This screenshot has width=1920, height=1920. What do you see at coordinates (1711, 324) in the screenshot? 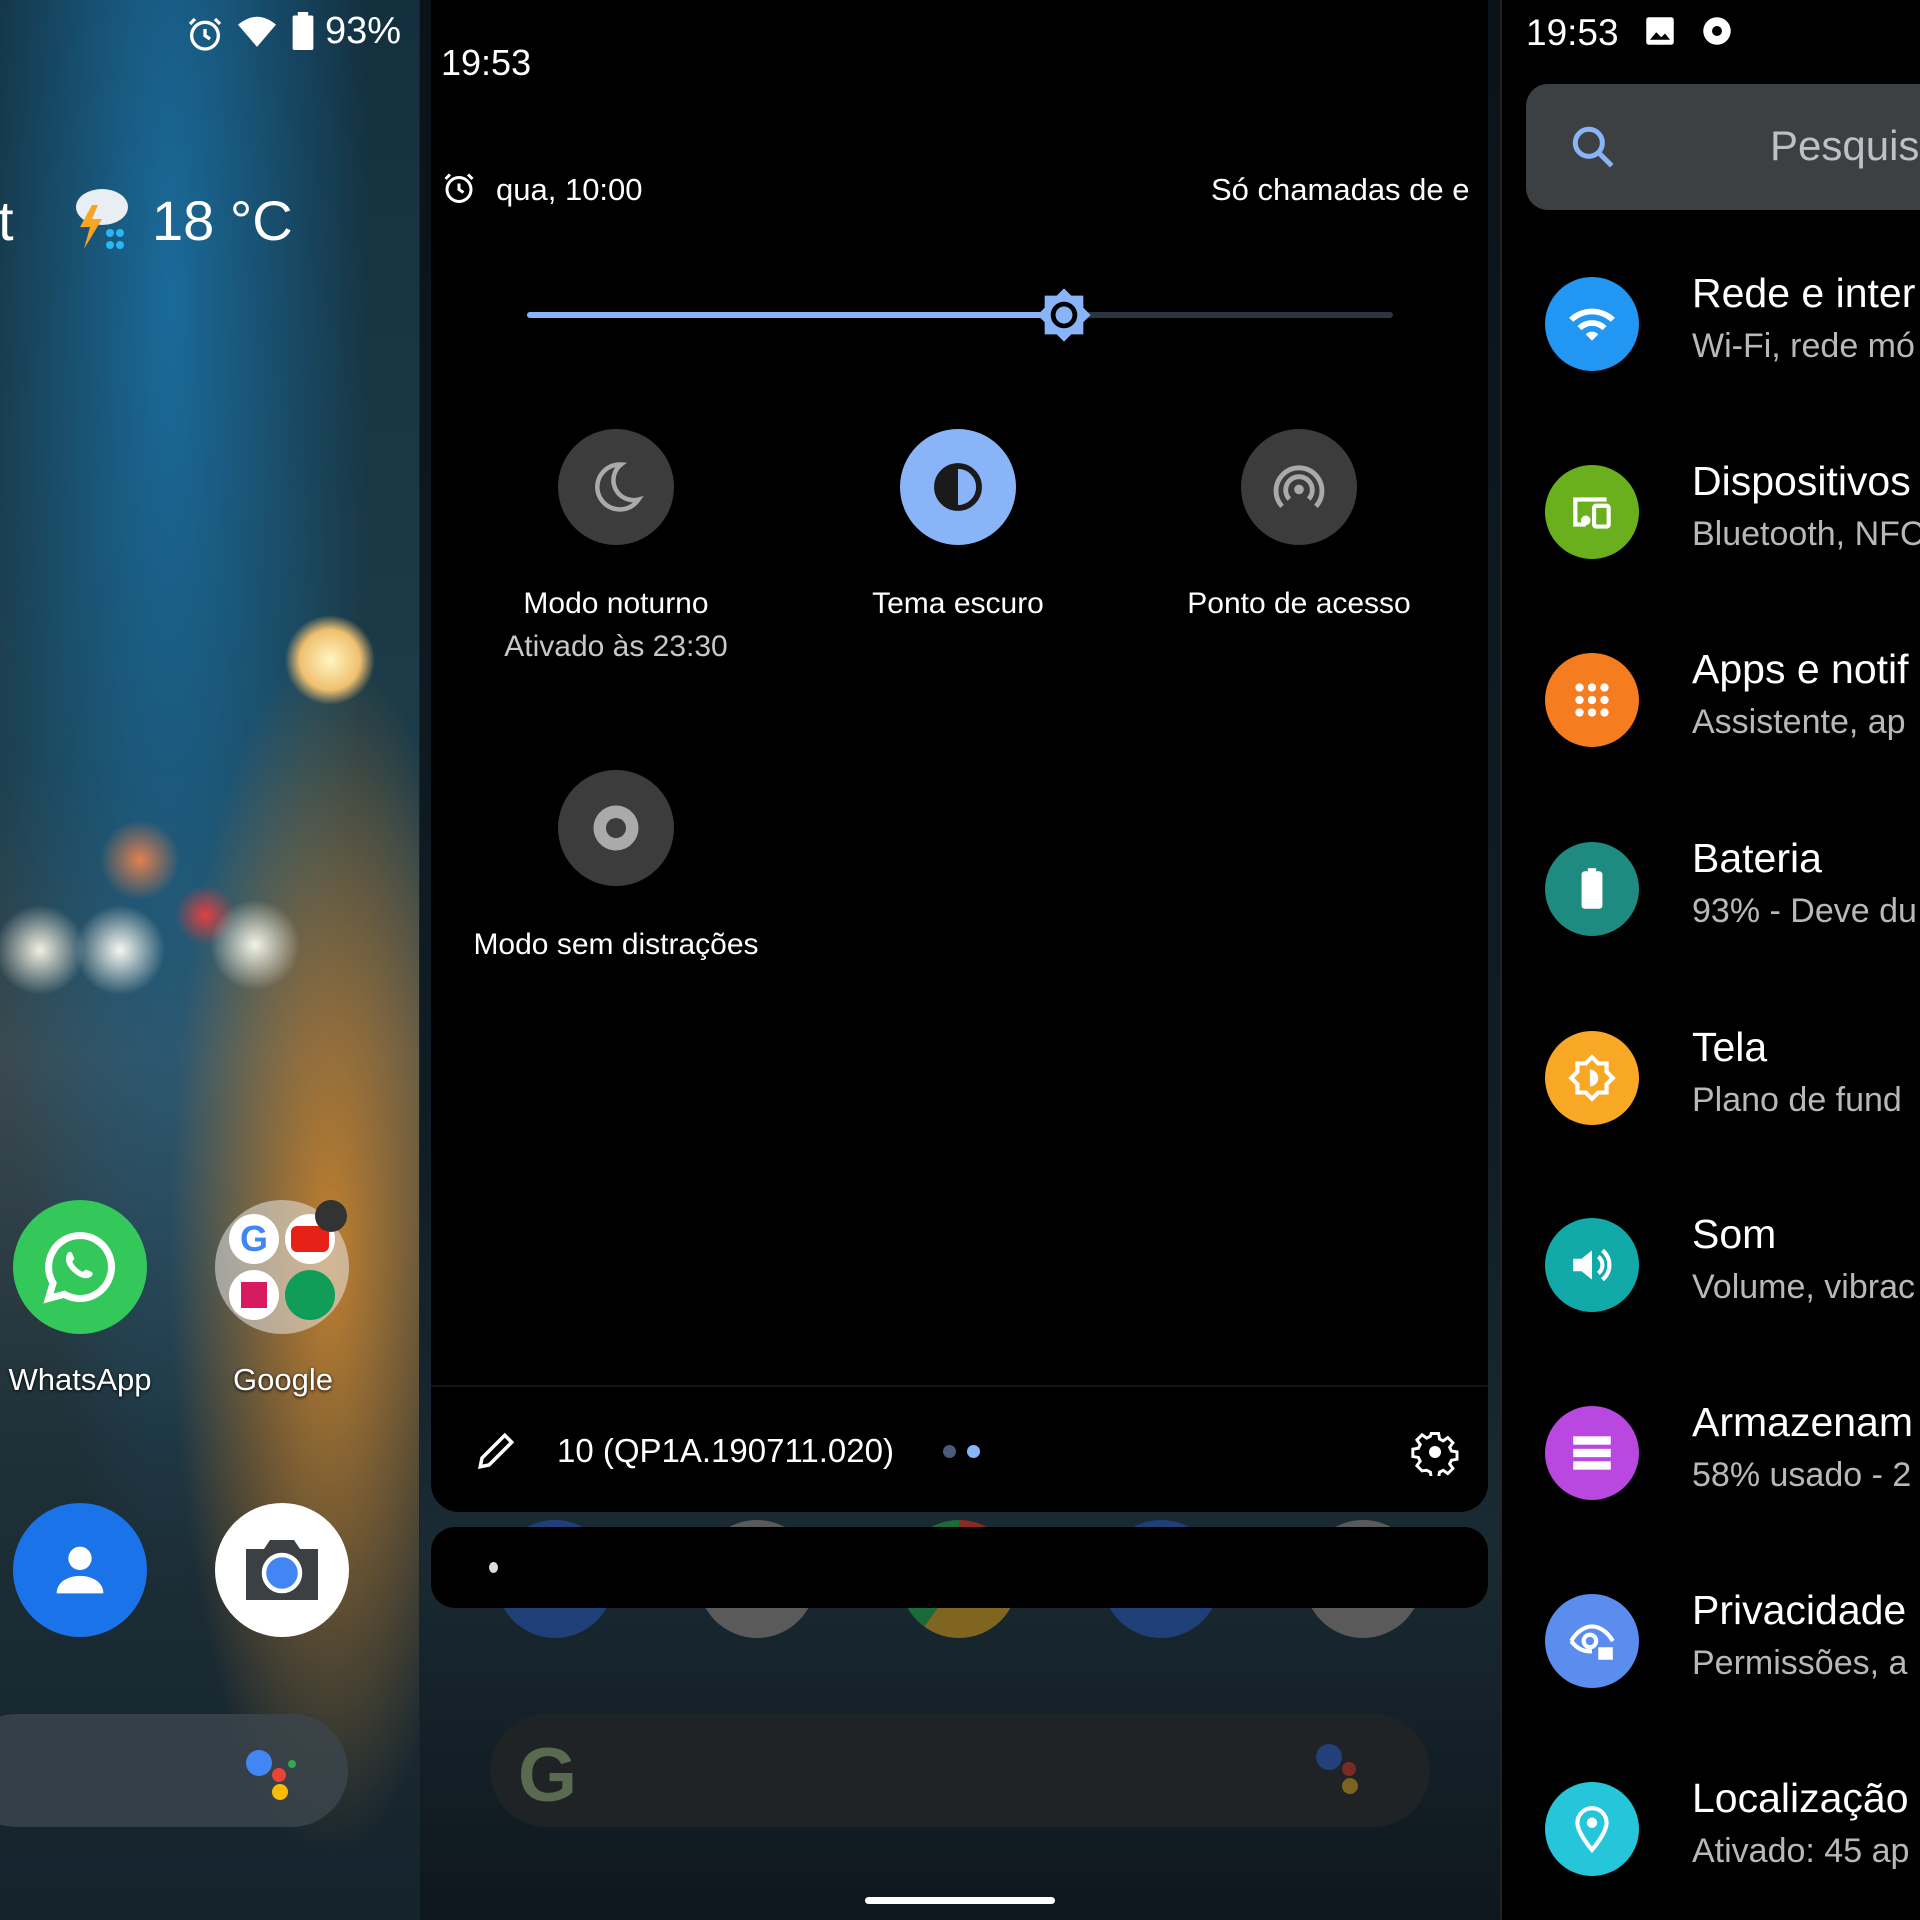
I see `settings-item: Rede e inter Wi-Fi, rede mó` at bounding box center [1711, 324].